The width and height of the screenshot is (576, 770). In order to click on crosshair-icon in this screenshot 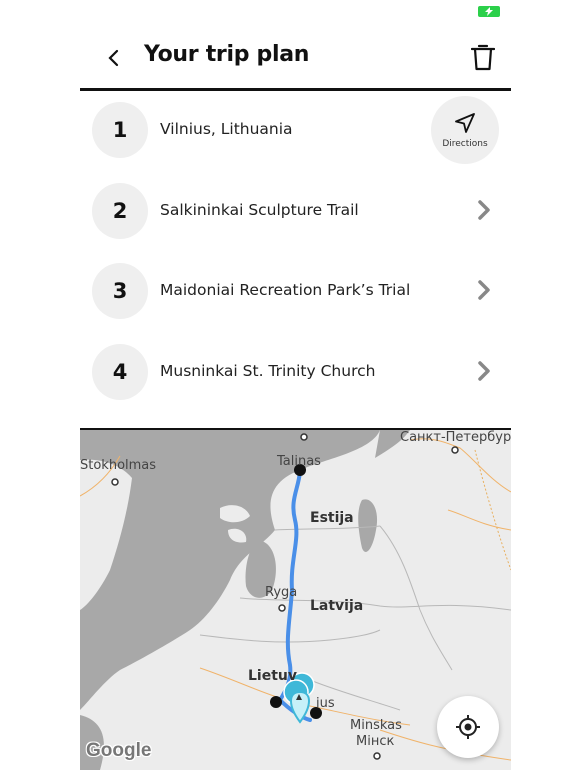, I will do `click(468, 727)`.